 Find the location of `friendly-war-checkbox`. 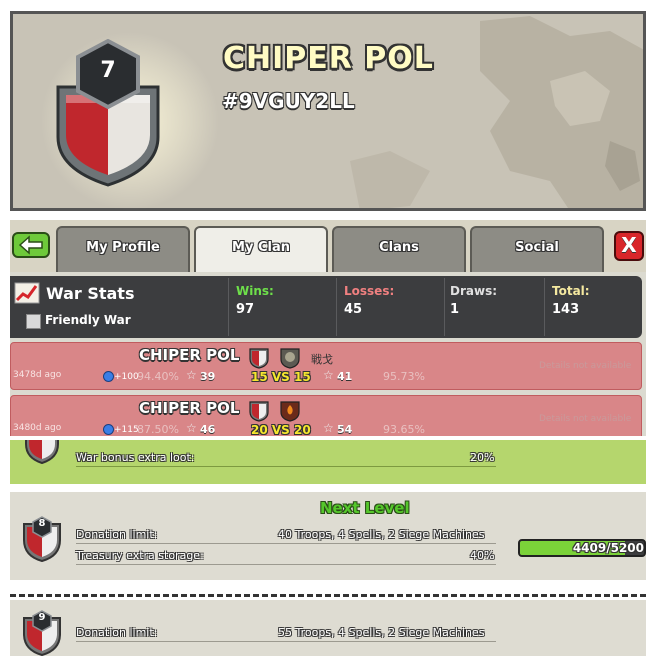

friendly-war-checkbox is located at coordinates (33, 321).